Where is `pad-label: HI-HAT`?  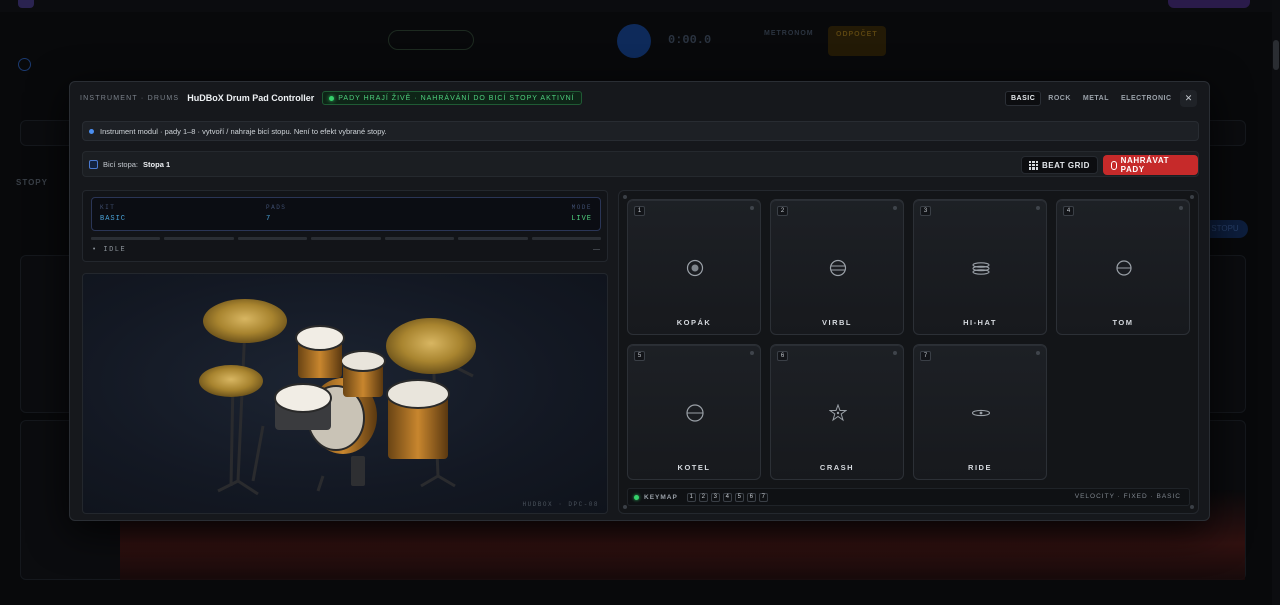
pad-label: HI-HAT is located at coordinates (980, 322).